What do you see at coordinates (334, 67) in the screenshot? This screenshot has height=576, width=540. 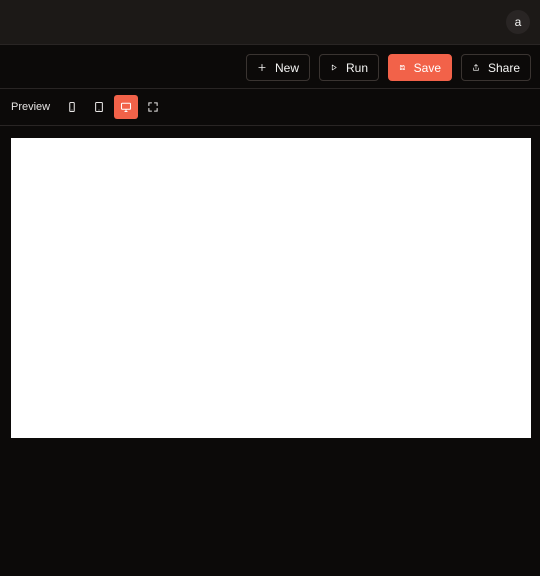 I see `play-icon` at bounding box center [334, 67].